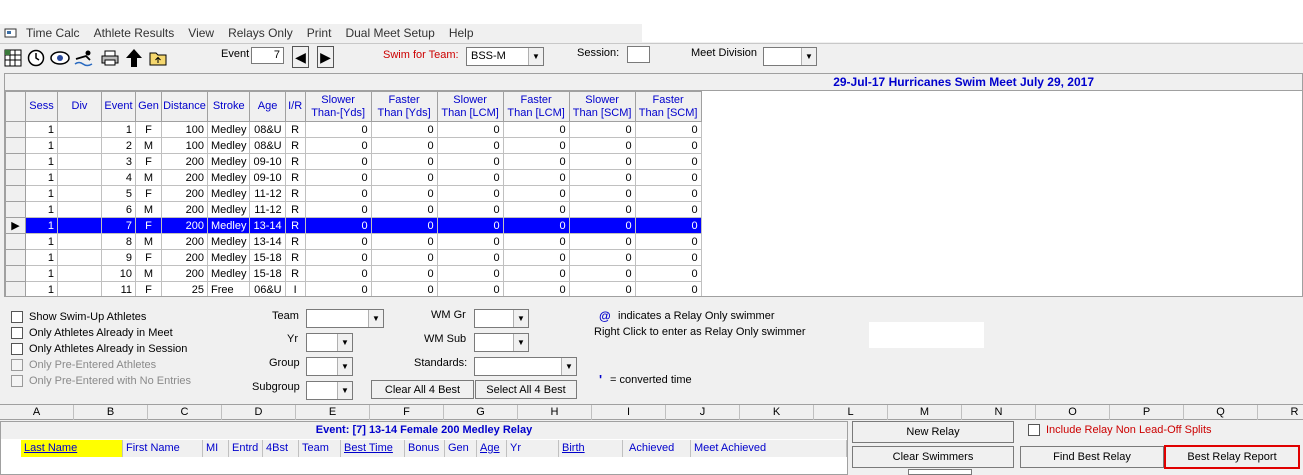  Describe the element at coordinates (72, 448) in the screenshot. I see `col-last-name: Last Name` at that location.